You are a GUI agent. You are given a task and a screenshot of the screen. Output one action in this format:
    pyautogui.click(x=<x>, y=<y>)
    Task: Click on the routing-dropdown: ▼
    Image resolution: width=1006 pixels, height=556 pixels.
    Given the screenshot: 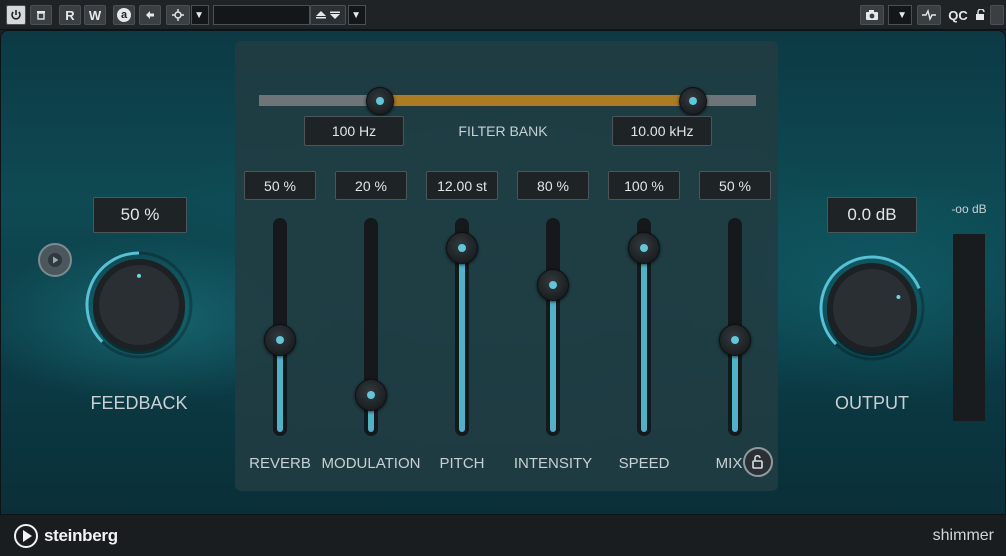 What is the action you would take?
    pyautogui.click(x=200, y=15)
    